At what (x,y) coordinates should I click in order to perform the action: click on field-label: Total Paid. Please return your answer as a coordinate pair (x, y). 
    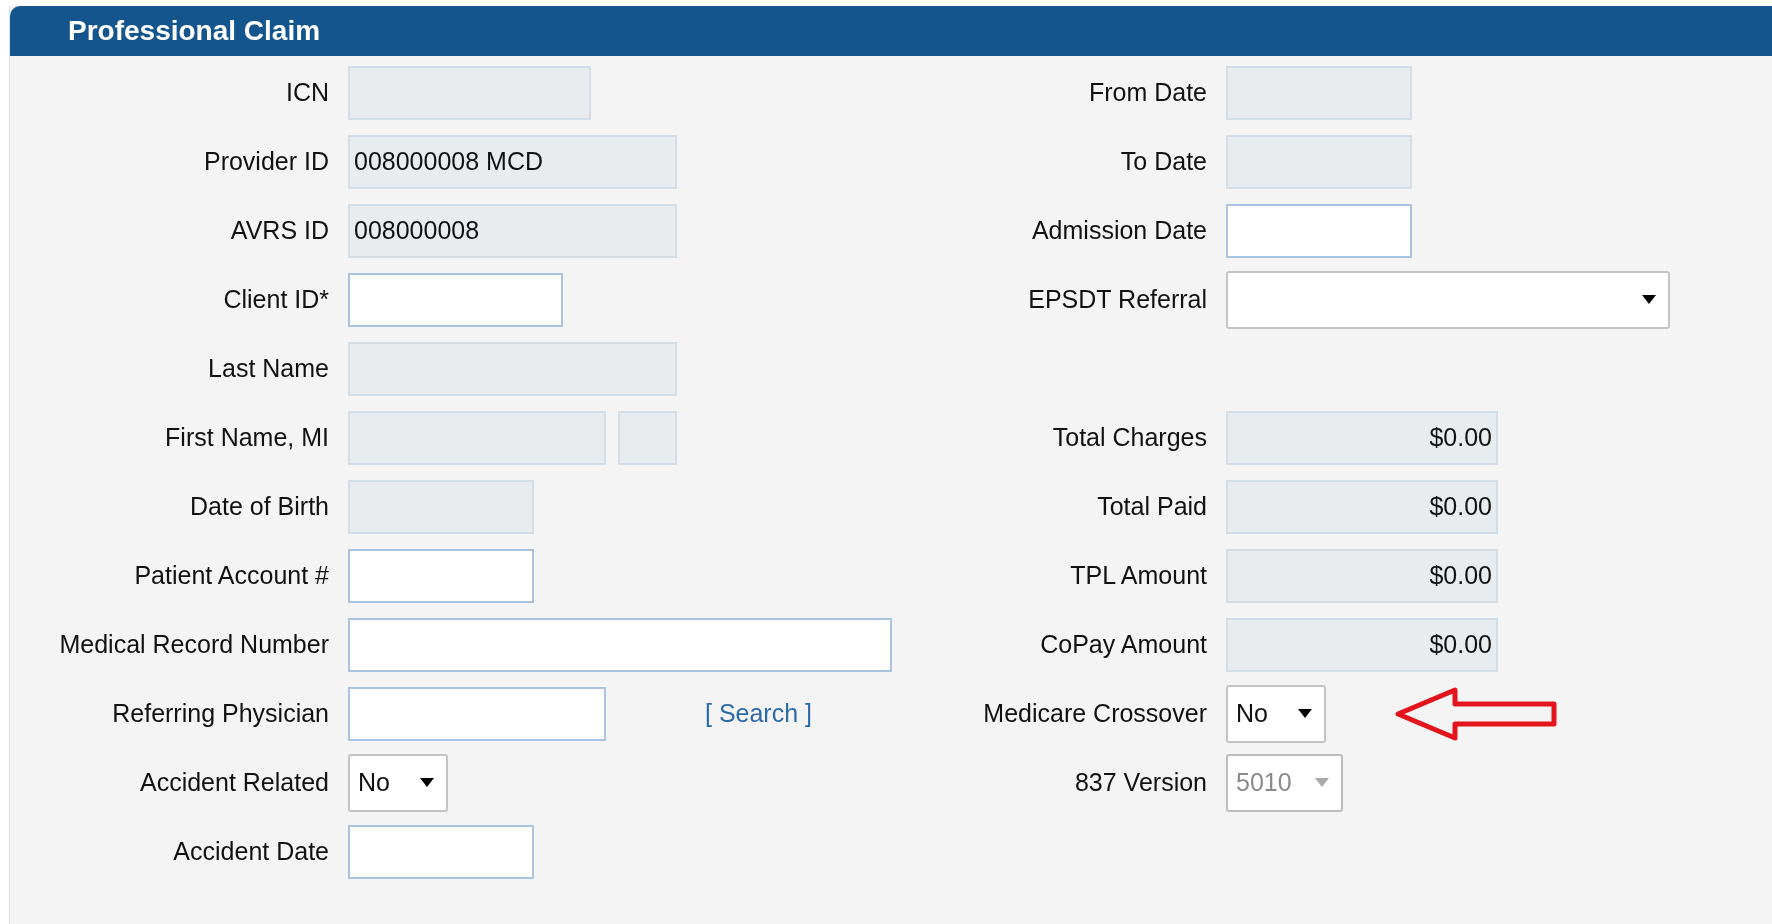
    Looking at the image, I should click on (1152, 506).